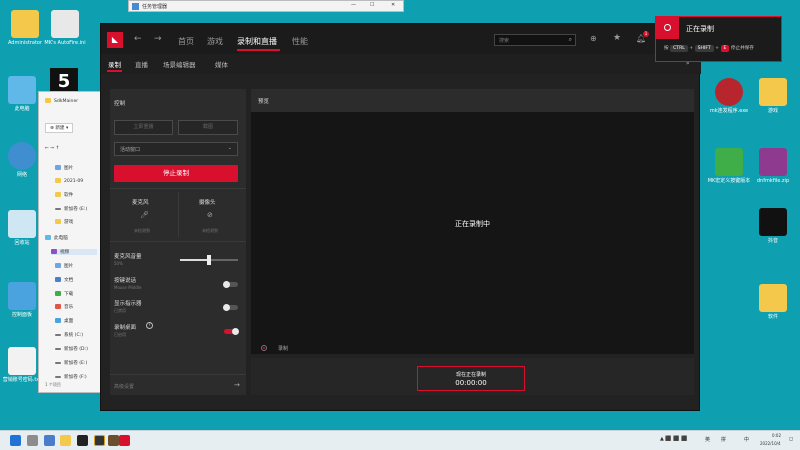  What do you see at coordinates (470, 375) in the screenshot?
I see `recording-status-label: 现在正在录制` at bounding box center [470, 375].